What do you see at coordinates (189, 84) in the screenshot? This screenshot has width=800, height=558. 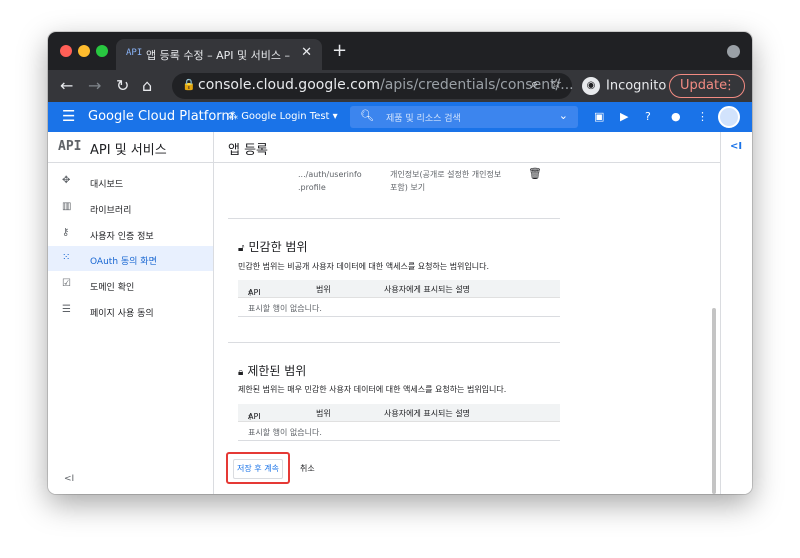 I see `lock-icon: 🔒` at bounding box center [189, 84].